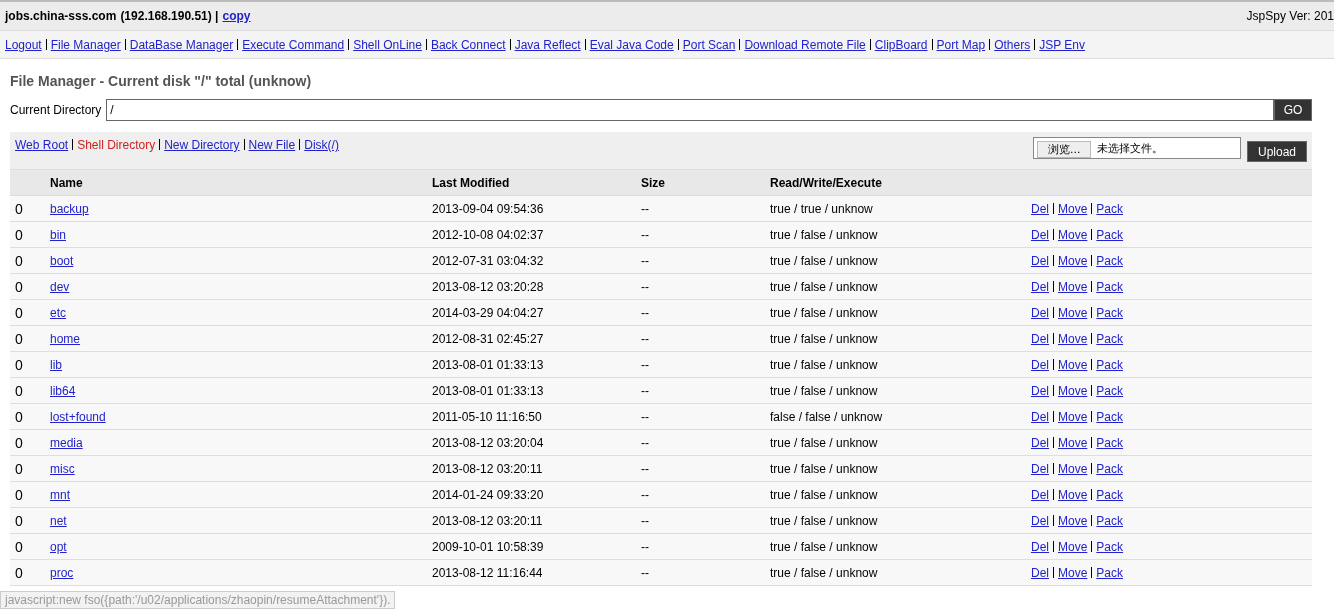 The image size is (1334, 609). Describe the element at coordinates (1276, 151) in the screenshot. I see `upload-button: Upload` at that location.